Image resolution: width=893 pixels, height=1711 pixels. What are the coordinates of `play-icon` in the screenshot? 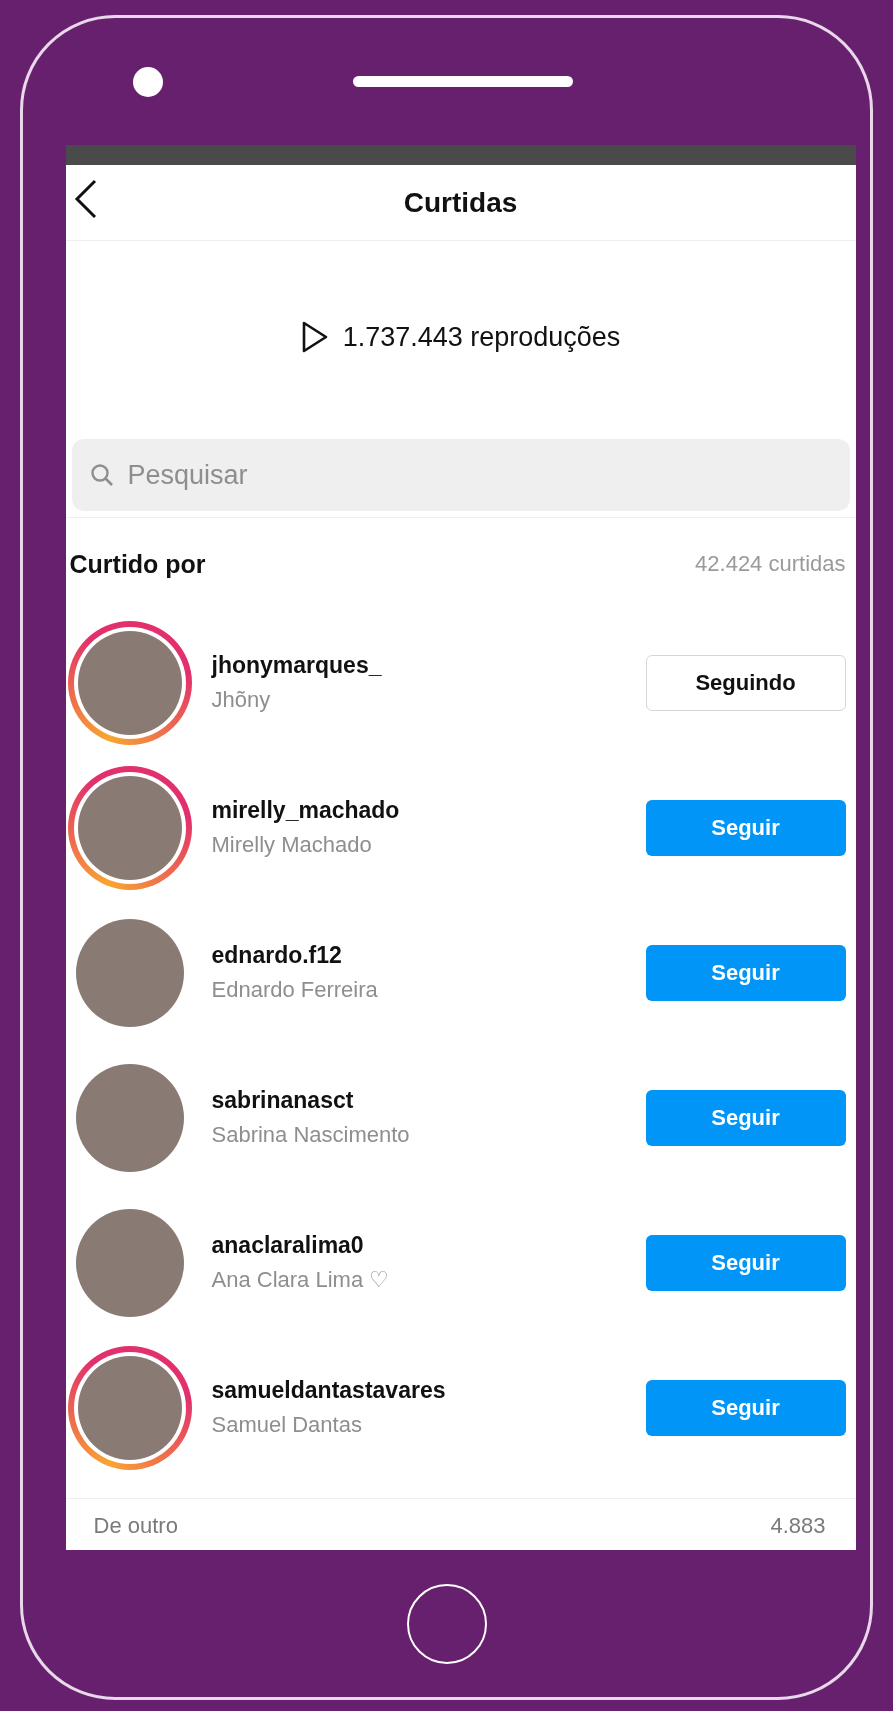 It's located at (314, 337).